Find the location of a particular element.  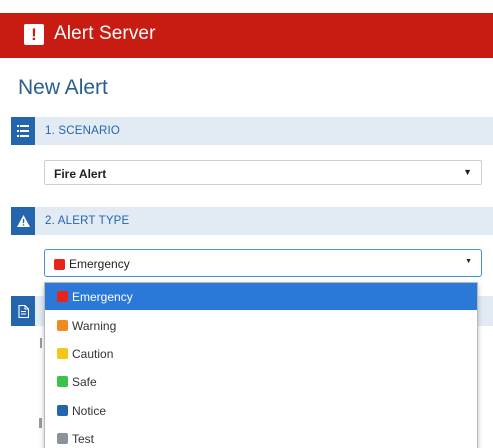

dropdown-option-safe: Safe is located at coordinates (261, 381).